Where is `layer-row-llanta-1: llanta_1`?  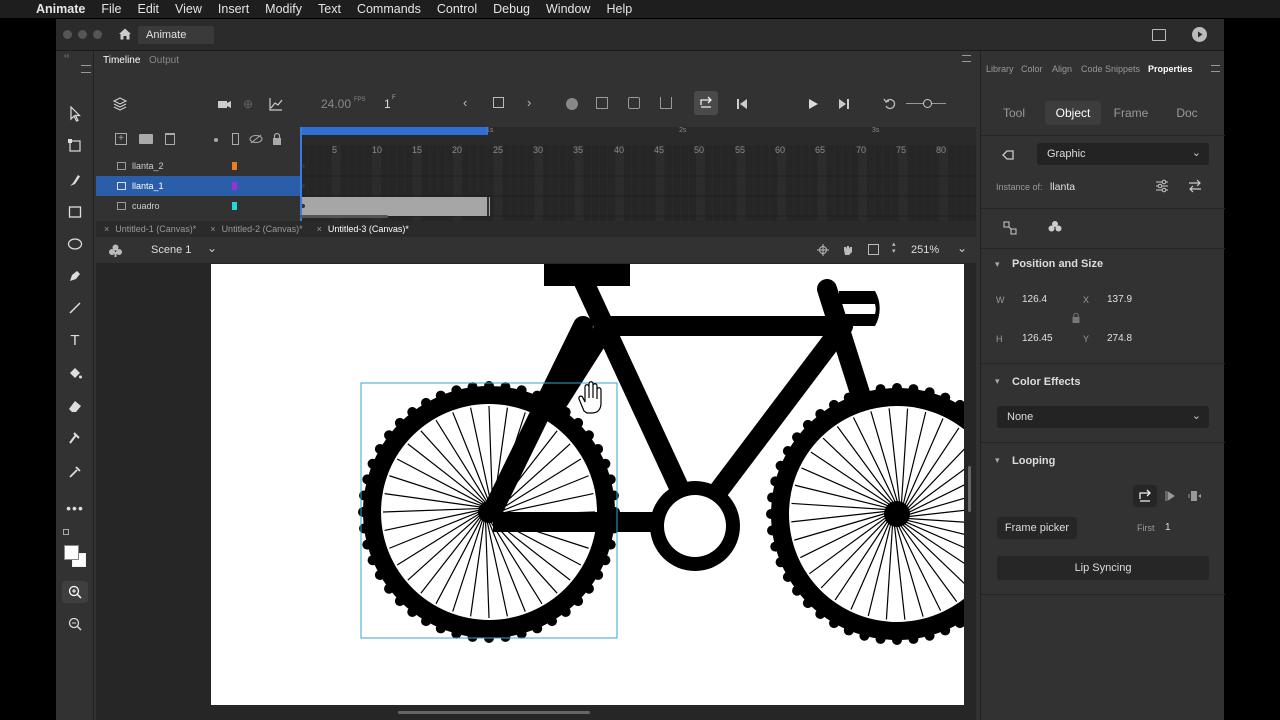
layer-row-llanta-1: llanta_1 is located at coordinates (198, 186).